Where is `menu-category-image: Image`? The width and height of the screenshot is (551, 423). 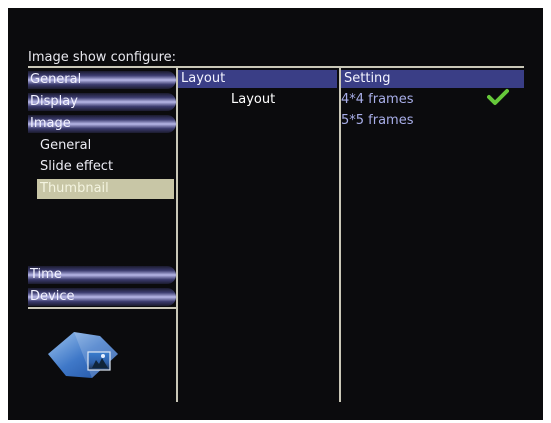
menu-category-image: Image is located at coordinates (102, 124).